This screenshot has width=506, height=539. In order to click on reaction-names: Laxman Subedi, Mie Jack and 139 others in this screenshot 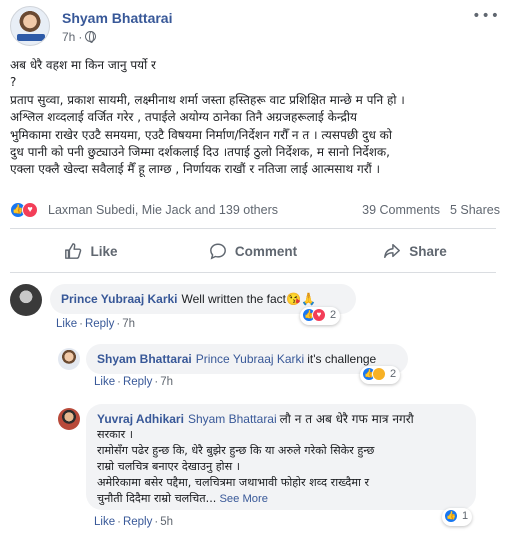, I will do `click(163, 210)`.